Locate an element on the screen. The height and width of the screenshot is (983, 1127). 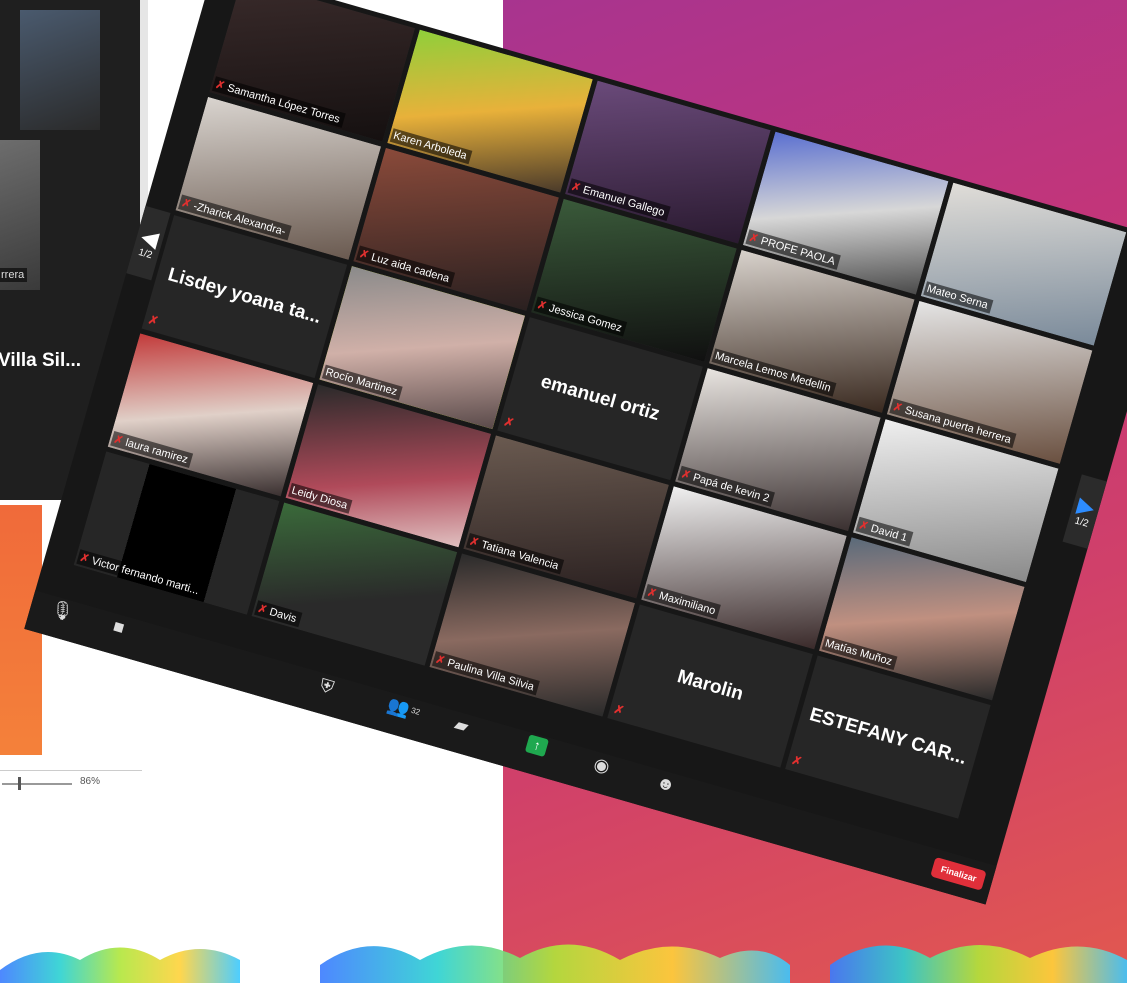
chat-button: ▰ is located at coordinates (461, 725).